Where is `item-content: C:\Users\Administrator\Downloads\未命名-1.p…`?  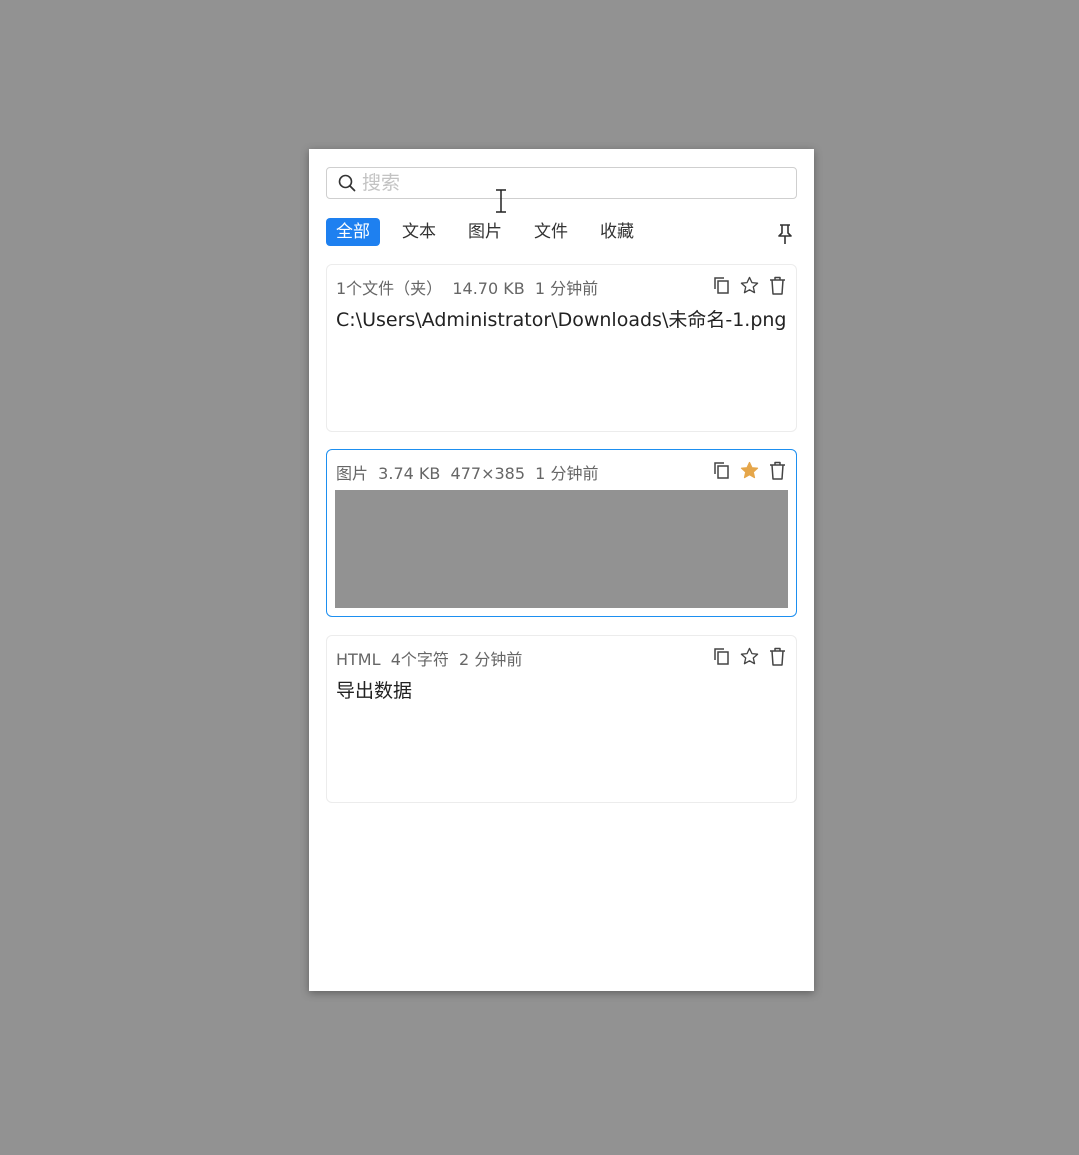 item-content: C:\Users\Administrator\Downloads\未命名-1.p… is located at coordinates (561, 320).